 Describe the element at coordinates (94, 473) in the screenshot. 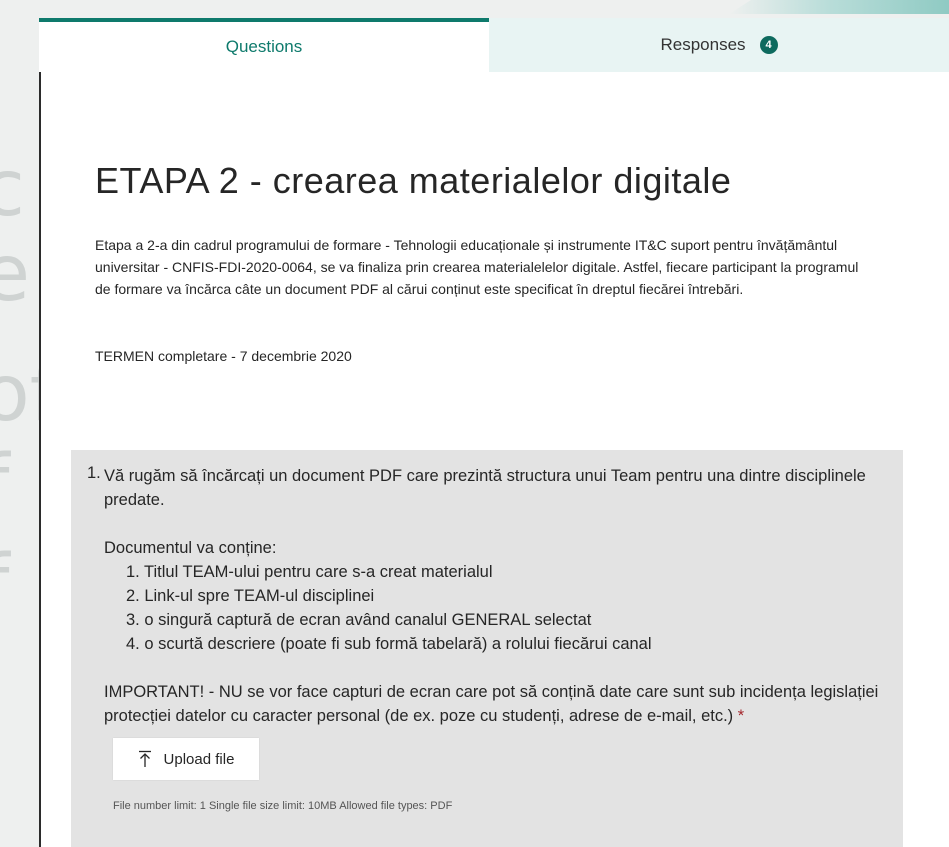

I see `question-number: 1.` at that location.